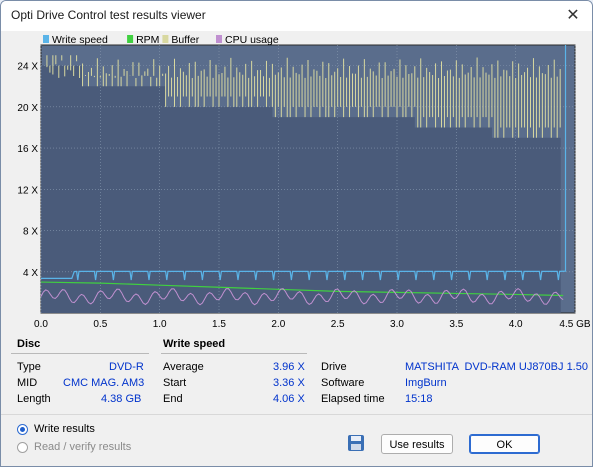 The height and width of the screenshot is (467, 593). Describe the element at coordinates (289, 367) in the screenshot. I see `average-value: 3.96 X` at that location.